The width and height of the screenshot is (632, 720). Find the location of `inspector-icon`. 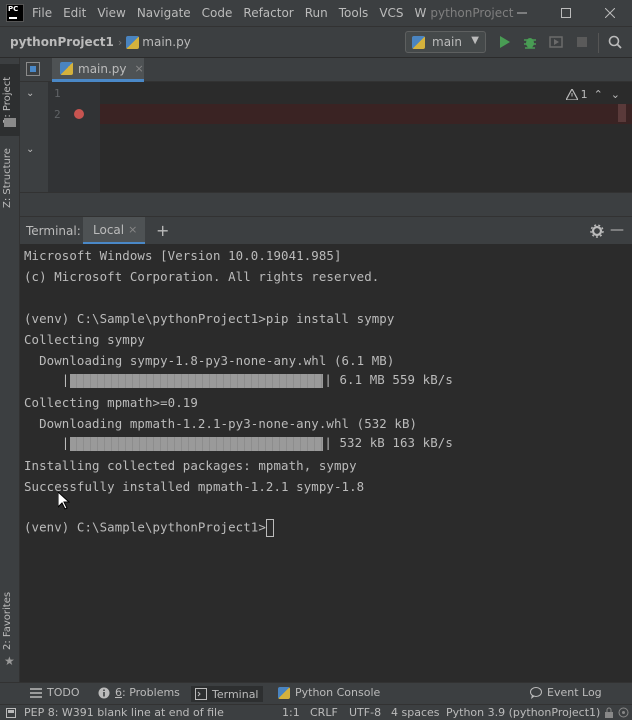

inspector-icon is located at coordinates (623, 712).